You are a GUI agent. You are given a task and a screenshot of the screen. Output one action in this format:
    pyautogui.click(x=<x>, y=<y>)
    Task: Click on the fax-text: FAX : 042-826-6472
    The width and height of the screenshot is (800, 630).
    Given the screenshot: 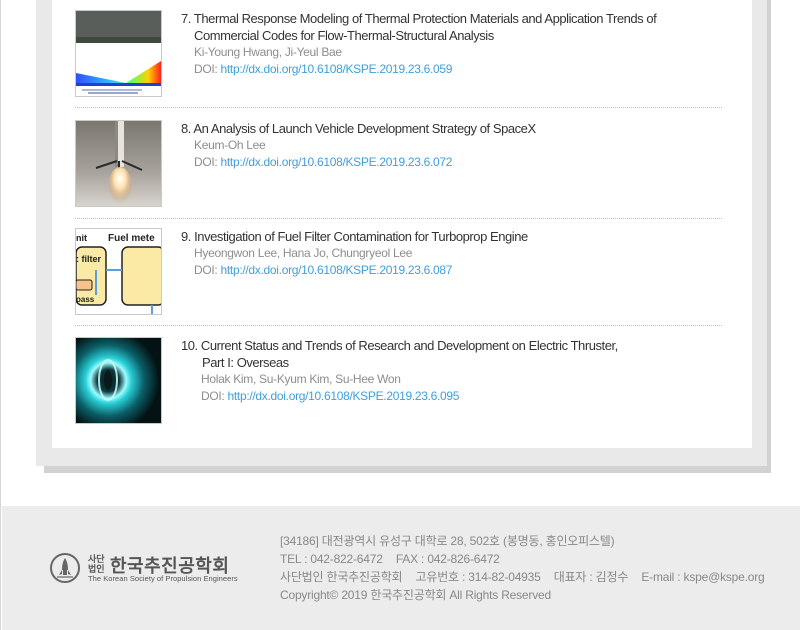 What is the action you would take?
    pyautogui.click(x=447, y=559)
    